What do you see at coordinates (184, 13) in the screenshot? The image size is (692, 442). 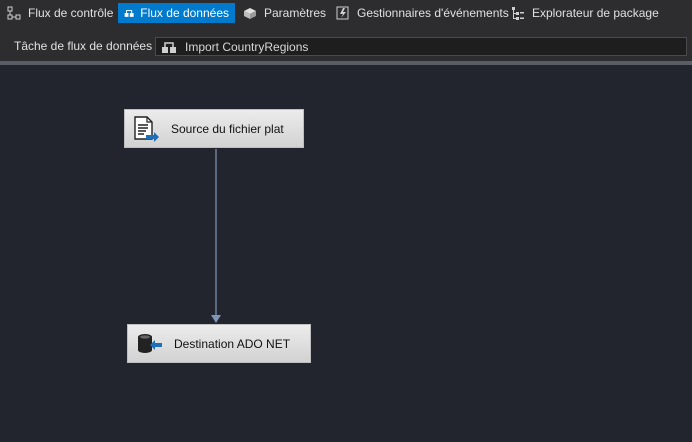 I see `tab-label: Flux de données` at bounding box center [184, 13].